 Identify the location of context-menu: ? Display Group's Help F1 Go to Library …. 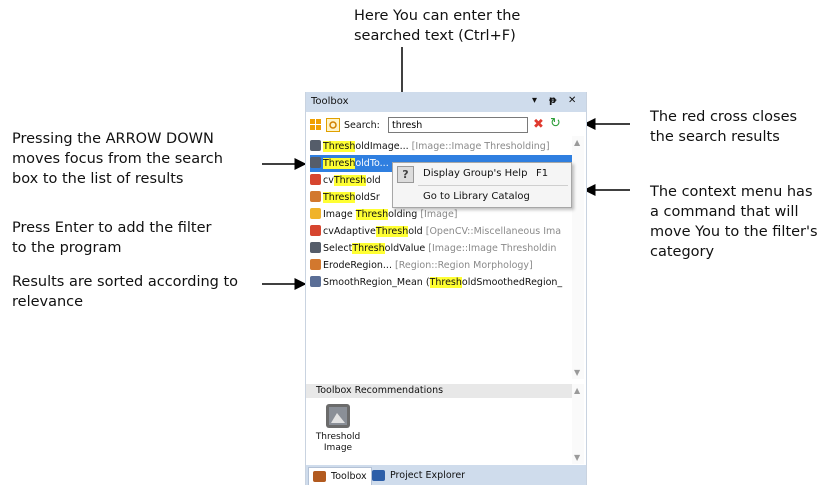
(482, 185).